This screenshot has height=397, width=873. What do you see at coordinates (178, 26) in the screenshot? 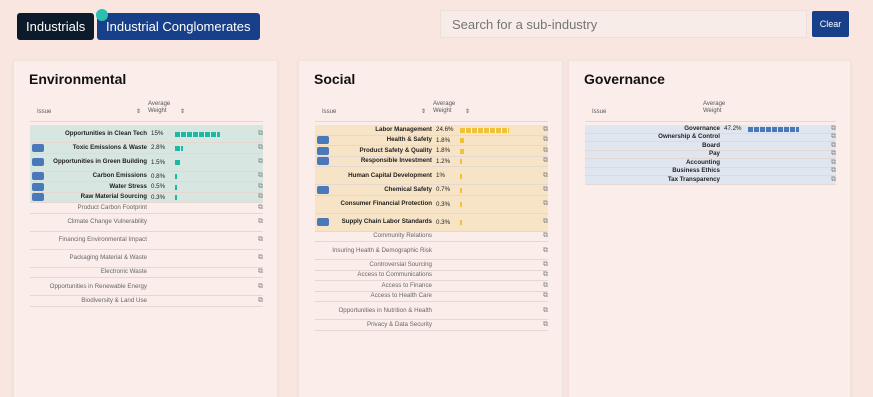
I see `industry-tag: Industrial Conglomerates` at bounding box center [178, 26].